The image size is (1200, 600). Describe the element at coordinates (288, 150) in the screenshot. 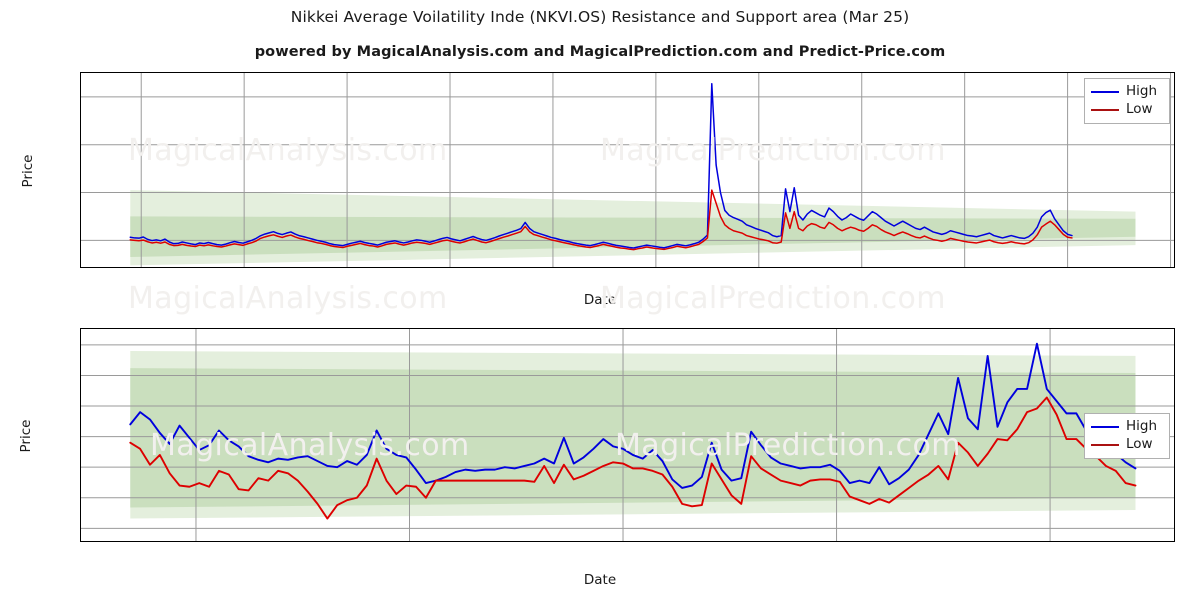

I see `watermark-analysis-top: MagicalAnalysis.com` at that location.